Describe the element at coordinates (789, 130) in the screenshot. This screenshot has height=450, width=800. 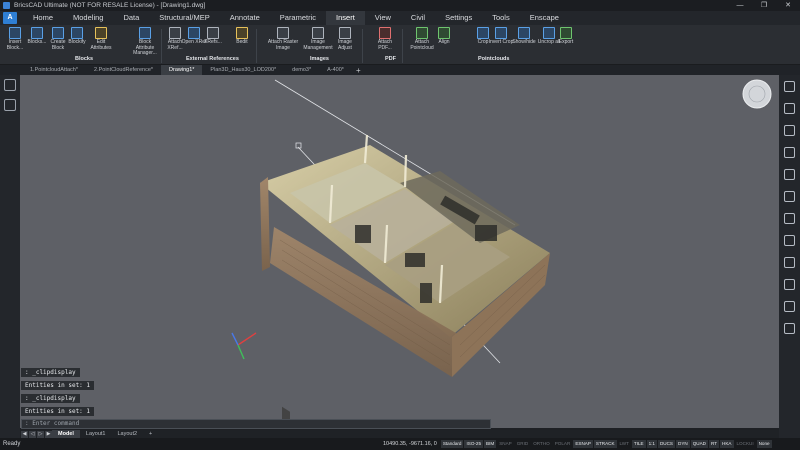
I see `layers-icon` at that location.